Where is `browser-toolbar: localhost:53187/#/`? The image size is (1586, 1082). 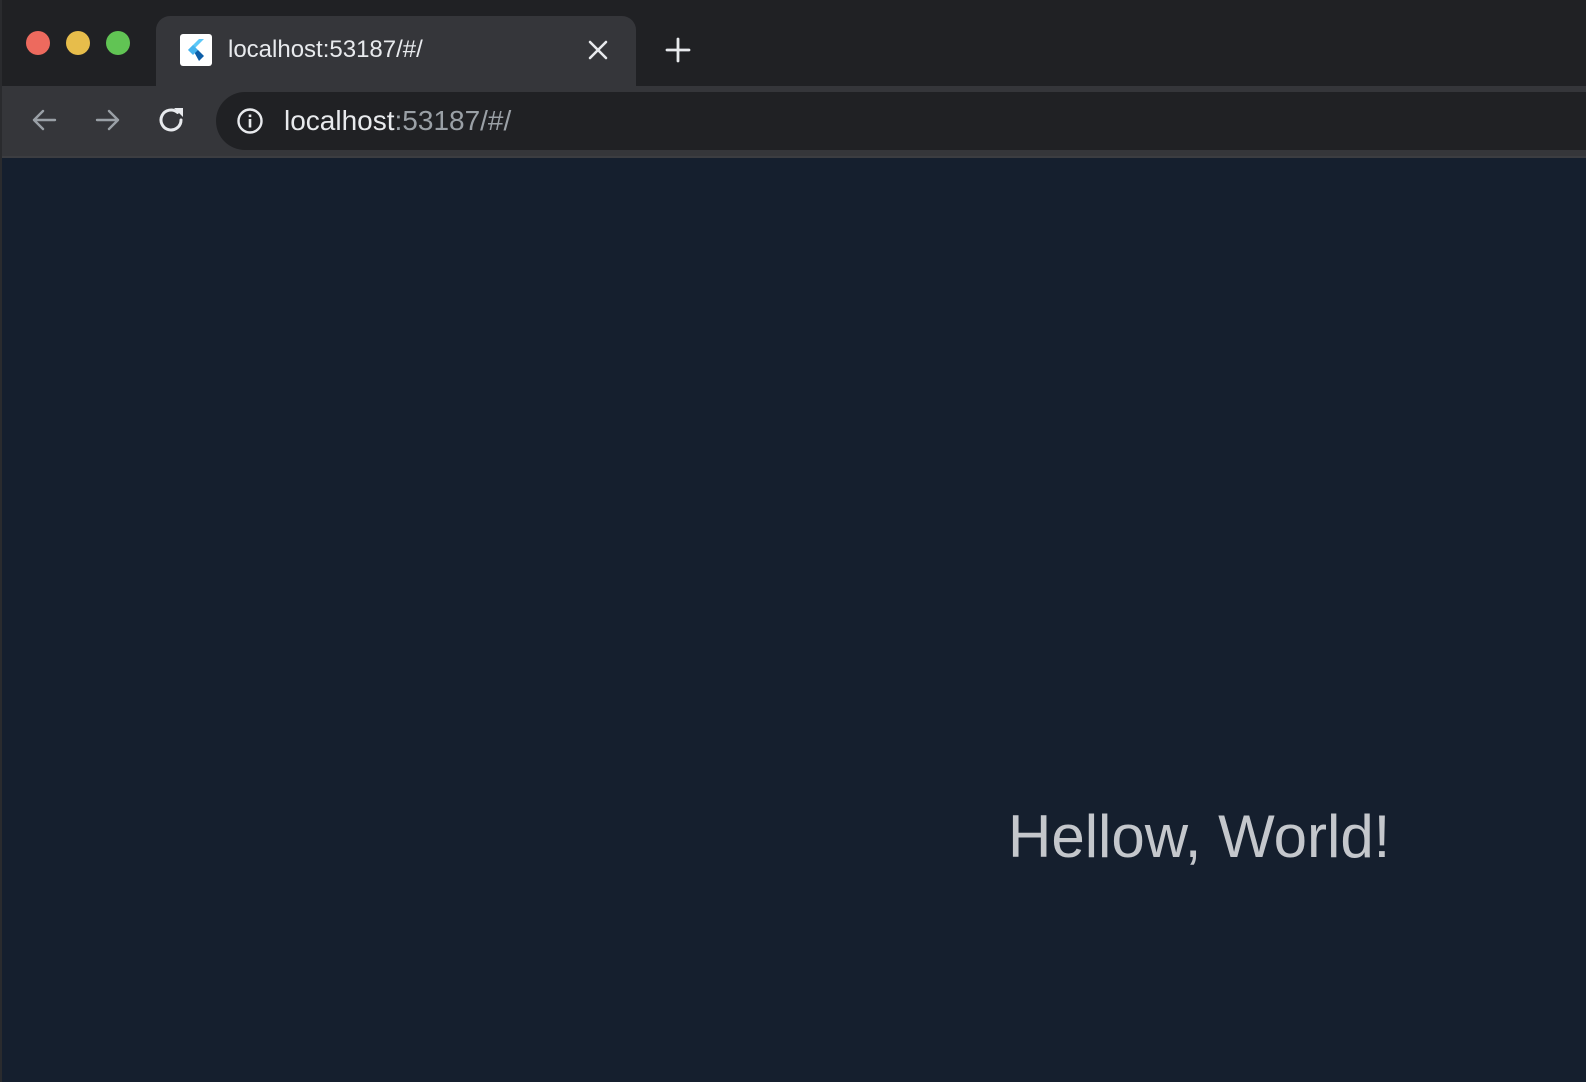
browser-toolbar: localhost:53187/#/ is located at coordinates (793, 121).